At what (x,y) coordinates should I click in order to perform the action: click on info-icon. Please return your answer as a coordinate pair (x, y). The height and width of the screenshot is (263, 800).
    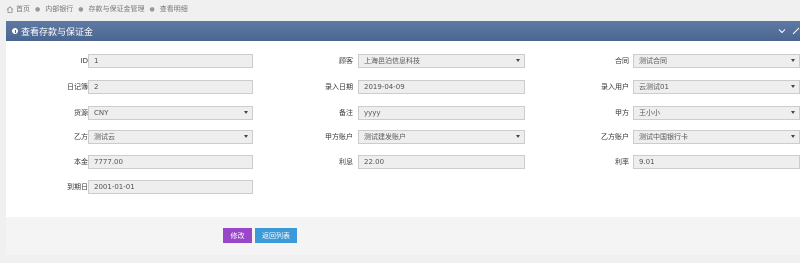
    Looking at the image, I should click on (15, 31).